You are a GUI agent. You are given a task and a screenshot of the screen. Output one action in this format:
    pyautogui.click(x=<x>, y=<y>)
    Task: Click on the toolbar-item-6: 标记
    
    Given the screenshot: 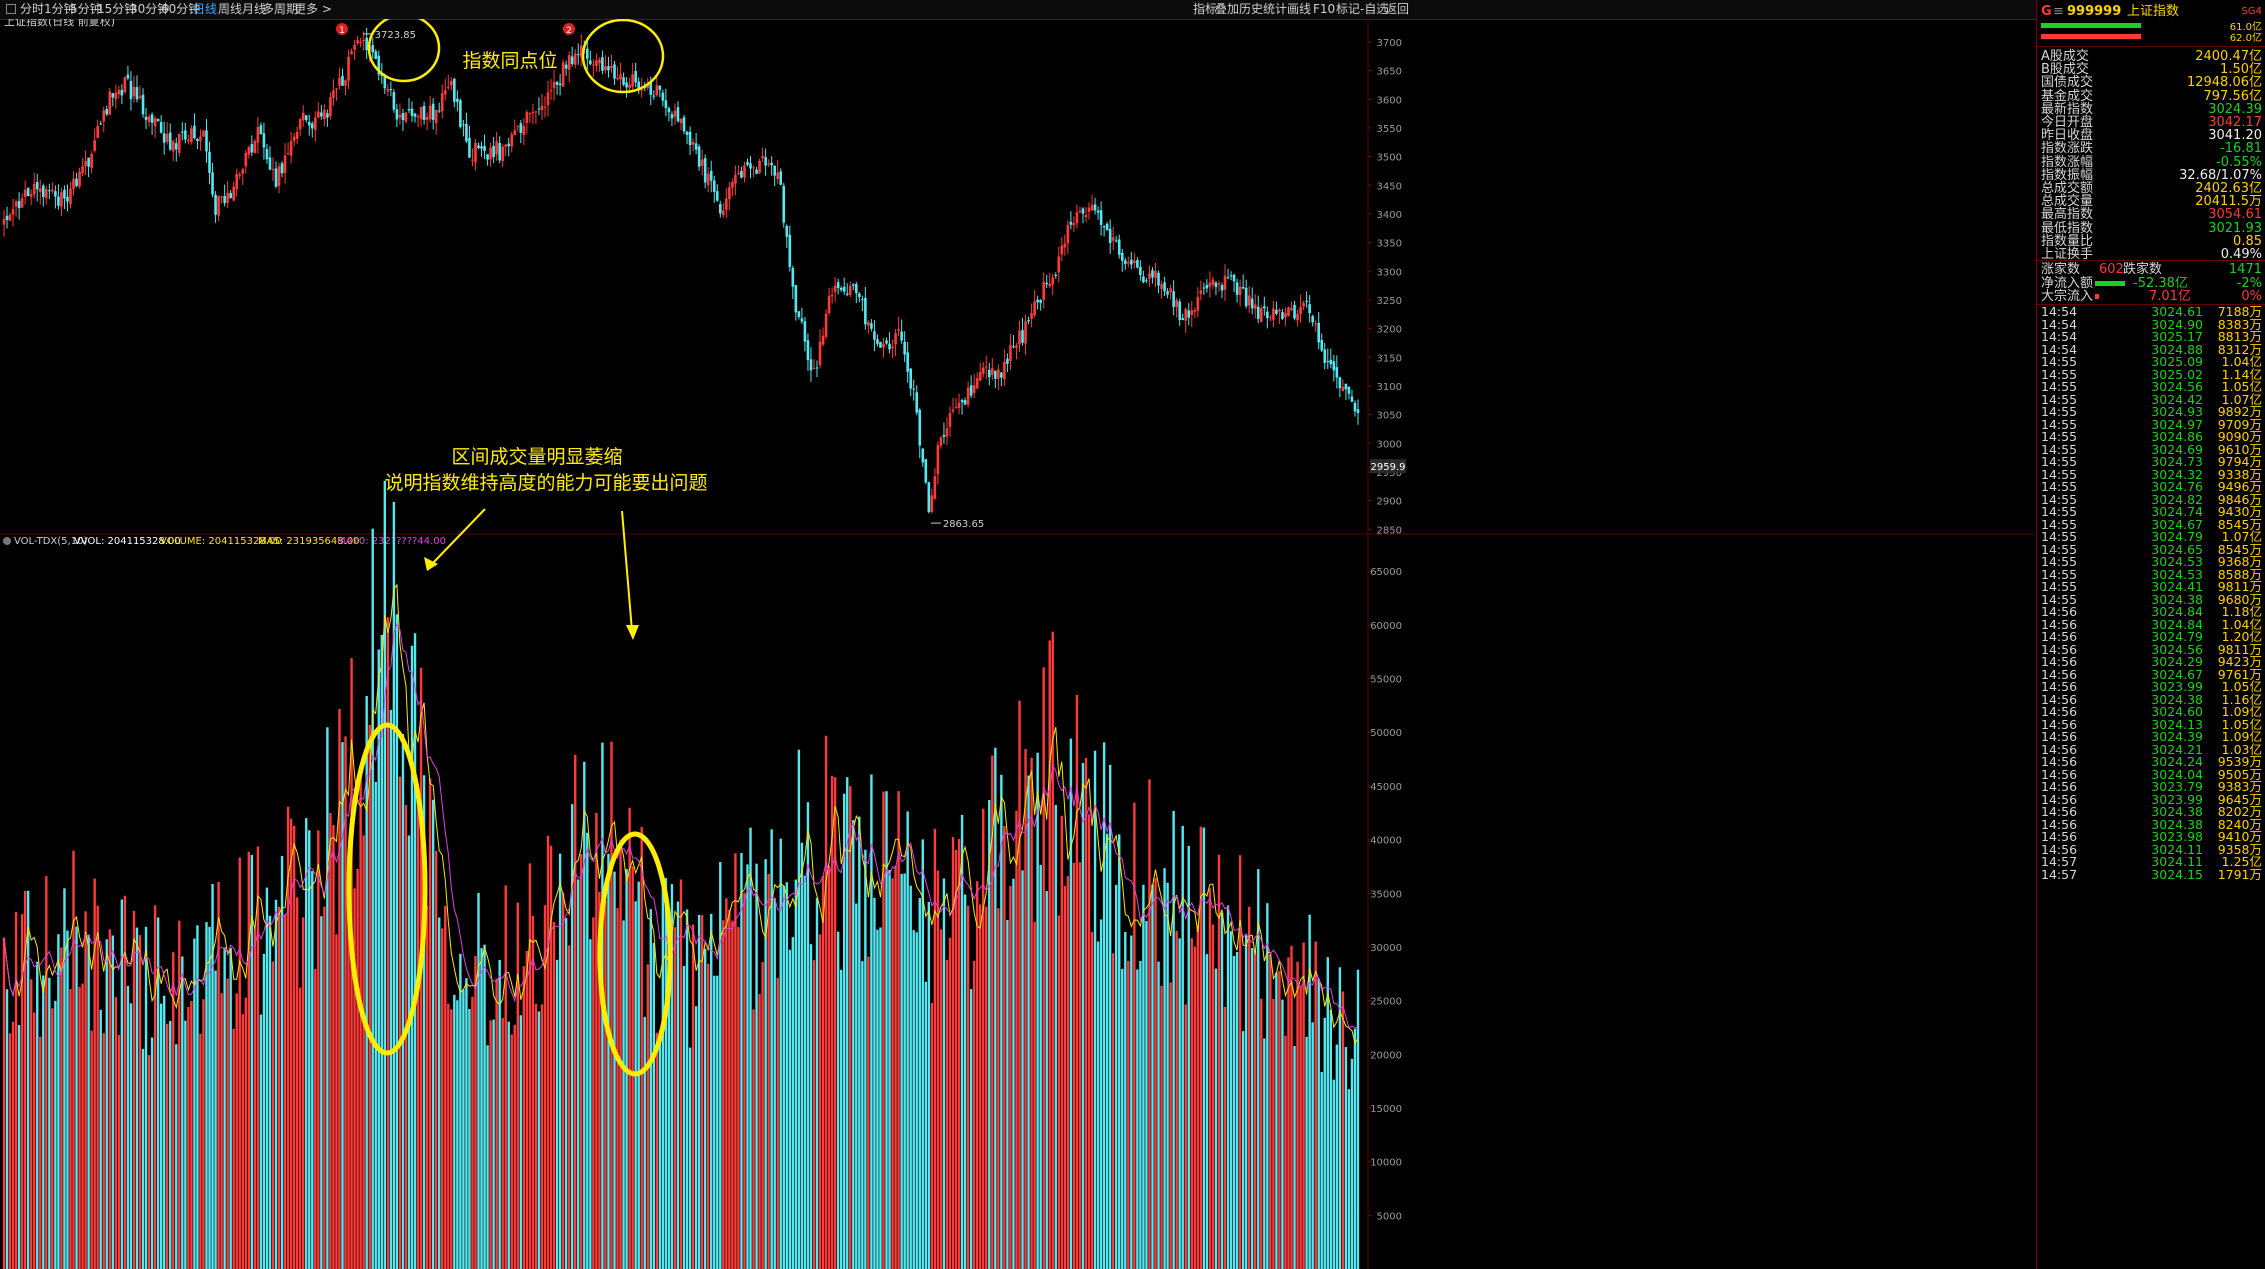 What is the action you would take?
    pyautogui.click(x=1348, y=9)
    